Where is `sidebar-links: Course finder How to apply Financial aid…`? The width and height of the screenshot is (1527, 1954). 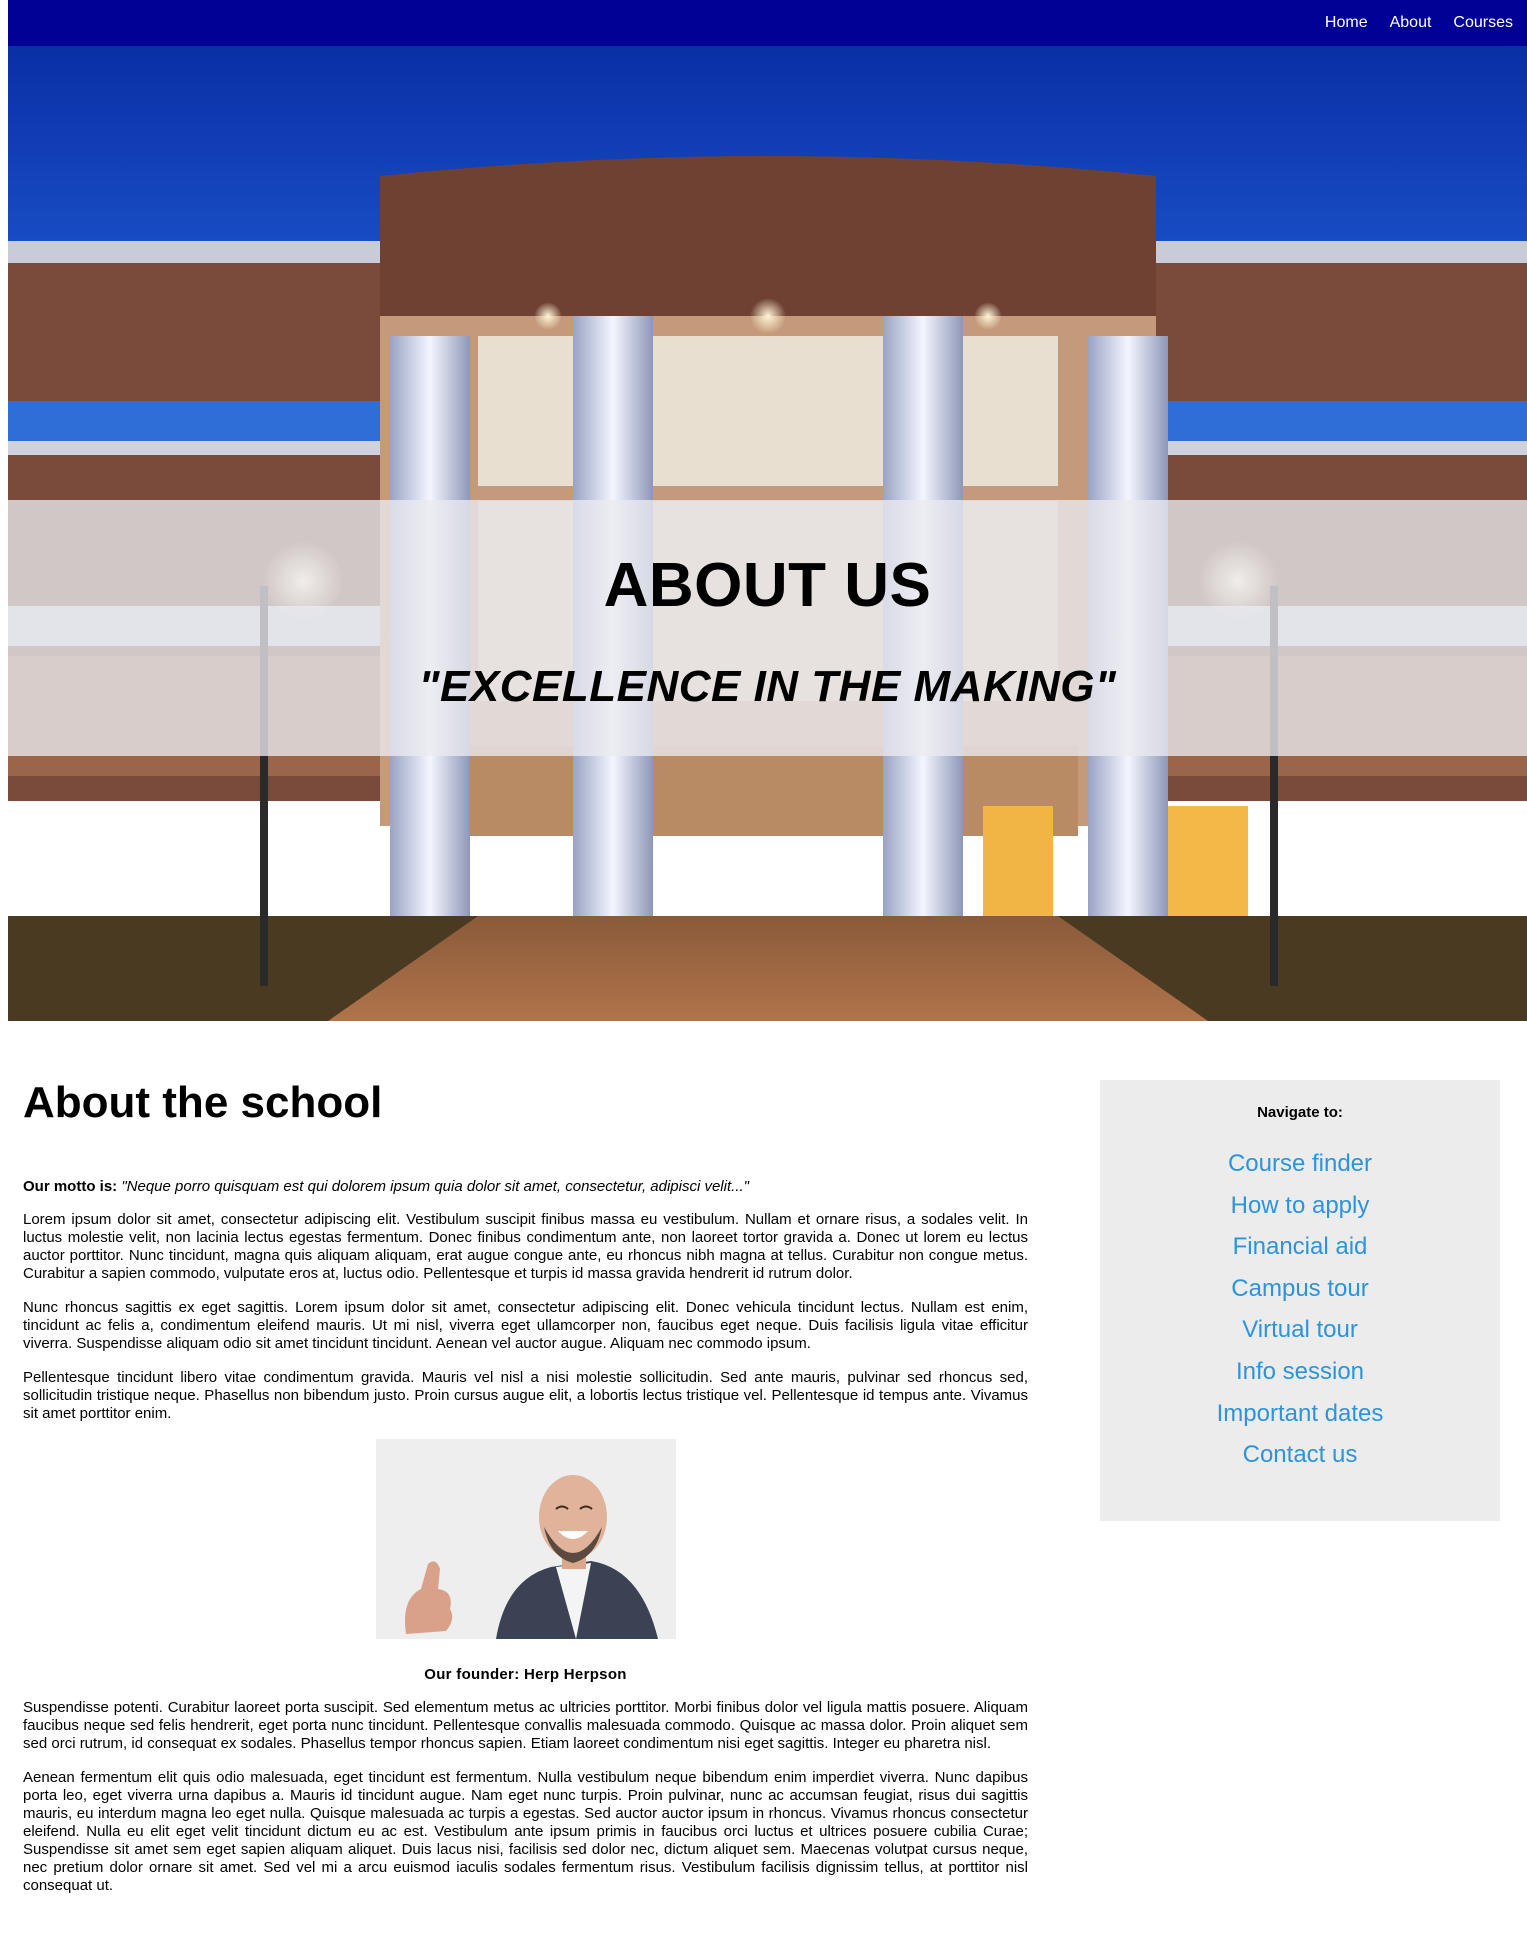 sidebar-links: Course finder How to apply Financial aid… is located at coordinates (1300, 1309).